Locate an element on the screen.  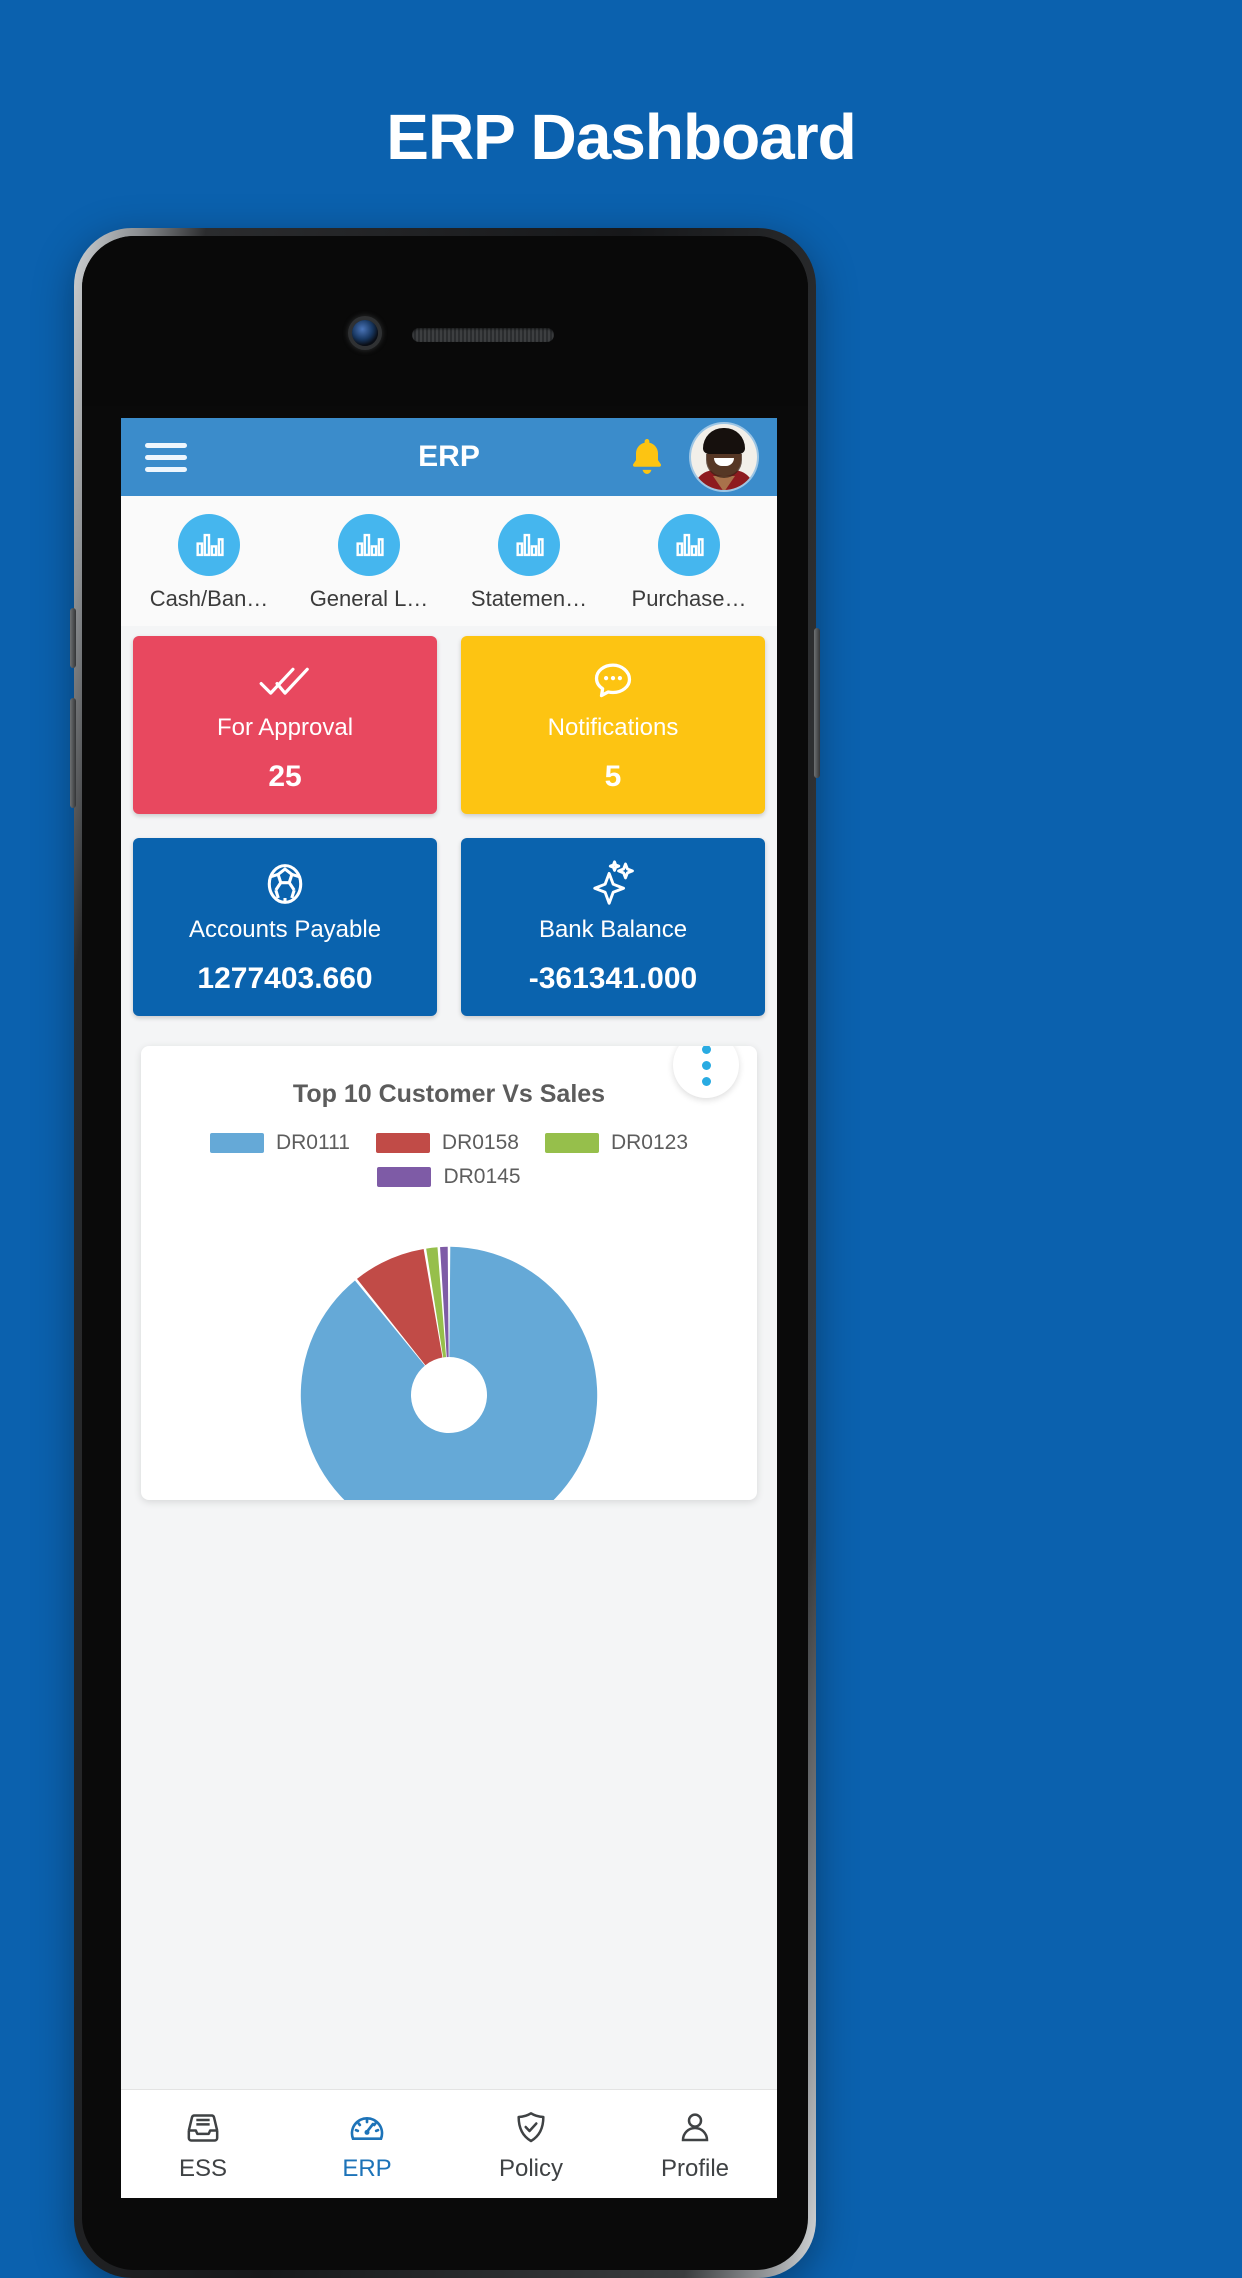
chart-legend: DR0111 DR0158 DR0123 DR0145 is located at coordinates (449, 1160).